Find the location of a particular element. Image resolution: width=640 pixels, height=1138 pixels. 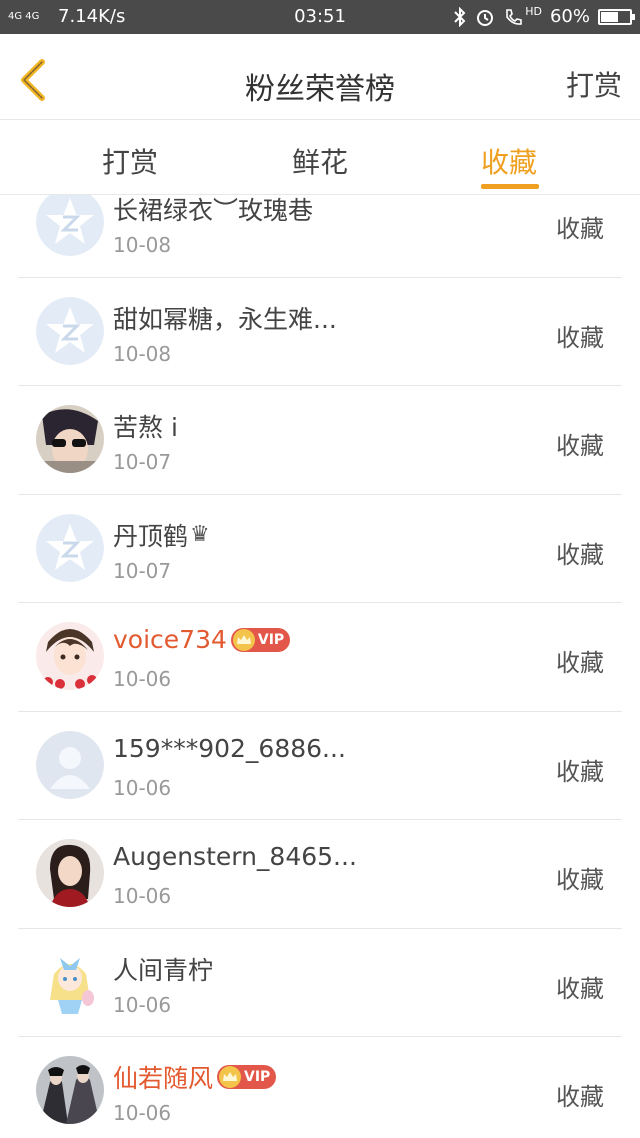

list-item: 仙若随风 VIP 10-06 收藏 is located at coordinates (320, 1087).